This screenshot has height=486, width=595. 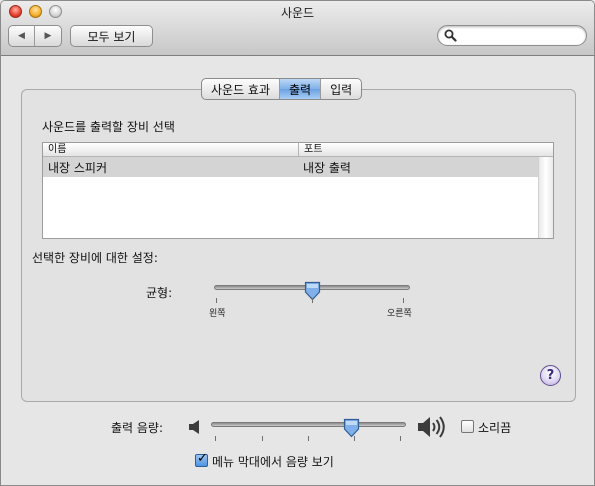 I want to click on show-volume-in-menubar-checkbox: ✓, so click(x=201, y=459).